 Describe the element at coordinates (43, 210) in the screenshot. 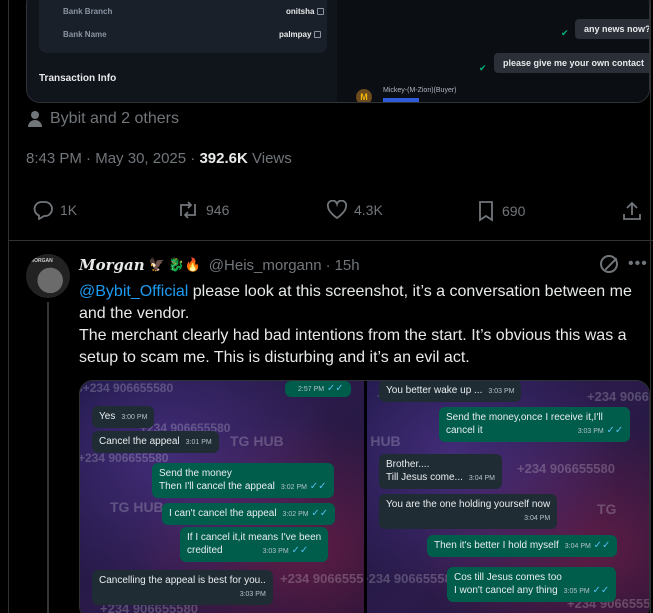

I see `reply-icon` at that location.